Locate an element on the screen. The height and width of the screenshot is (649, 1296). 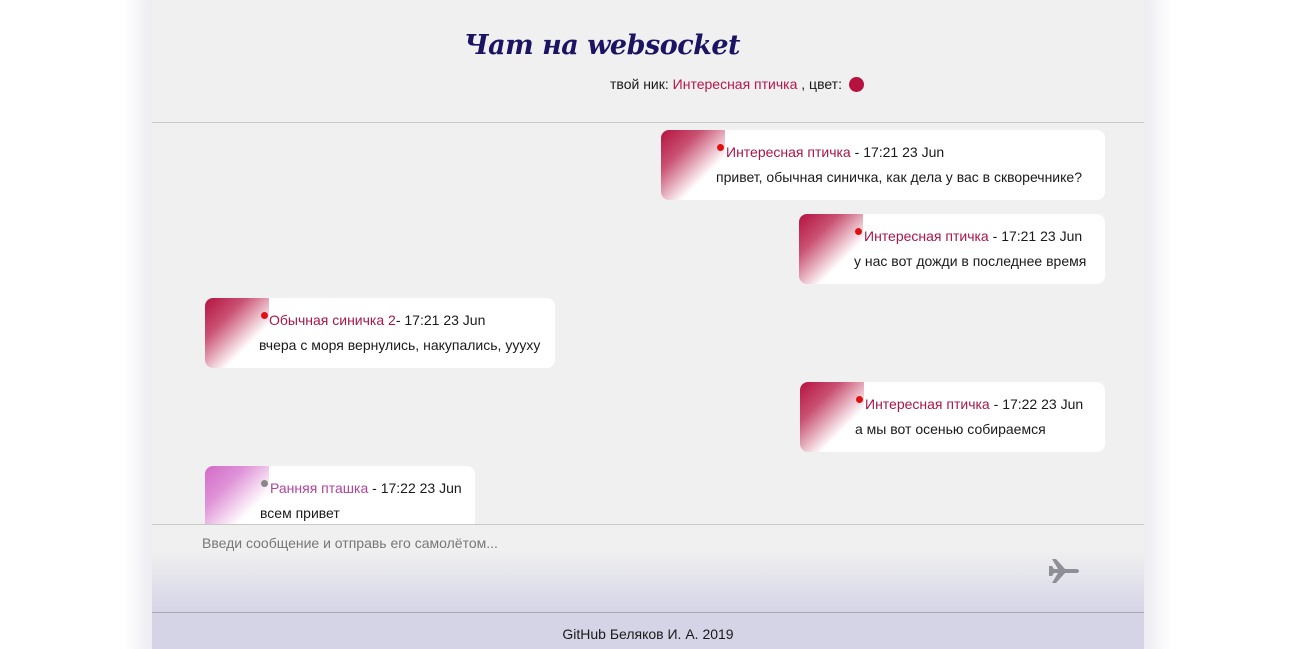
nickname: Интересная птичка is located at coordinates (735, 84).